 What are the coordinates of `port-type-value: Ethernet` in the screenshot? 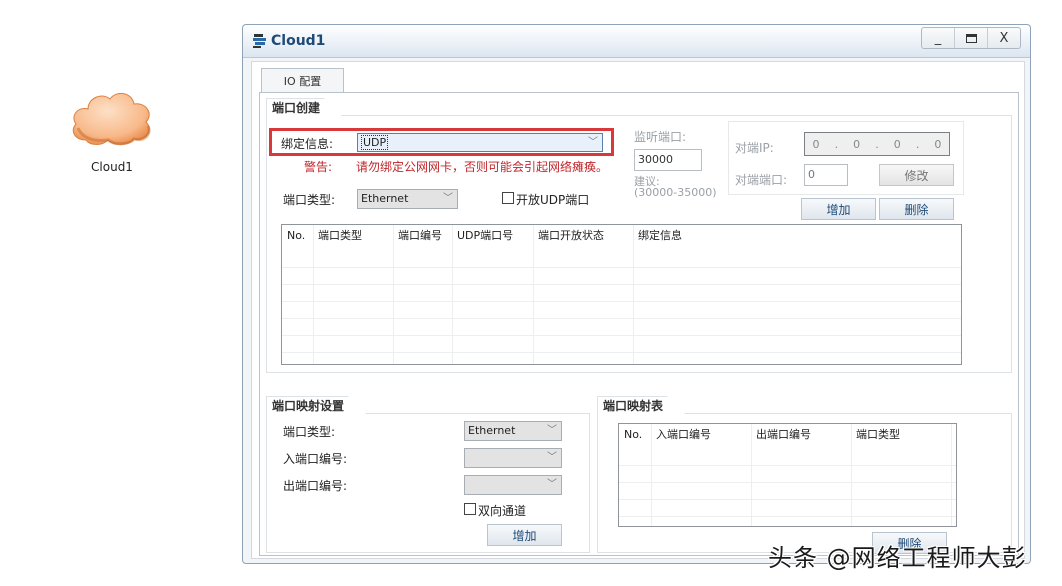 It's located at (385, 198).